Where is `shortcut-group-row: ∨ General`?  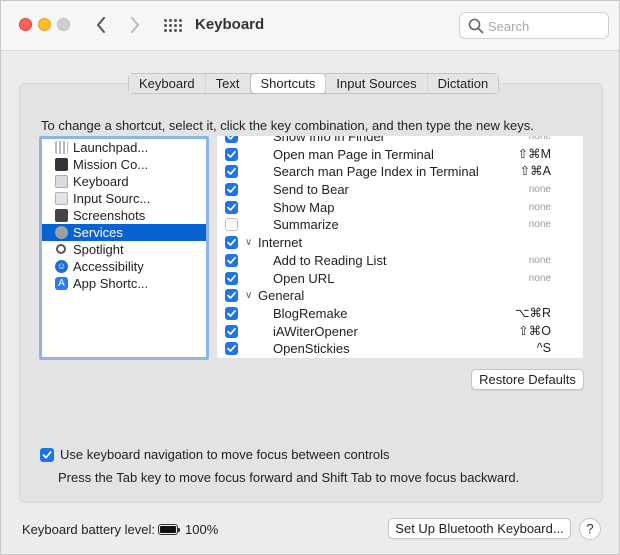 shortcut-group-row: ∨ General is located at coordinates (400, 296).